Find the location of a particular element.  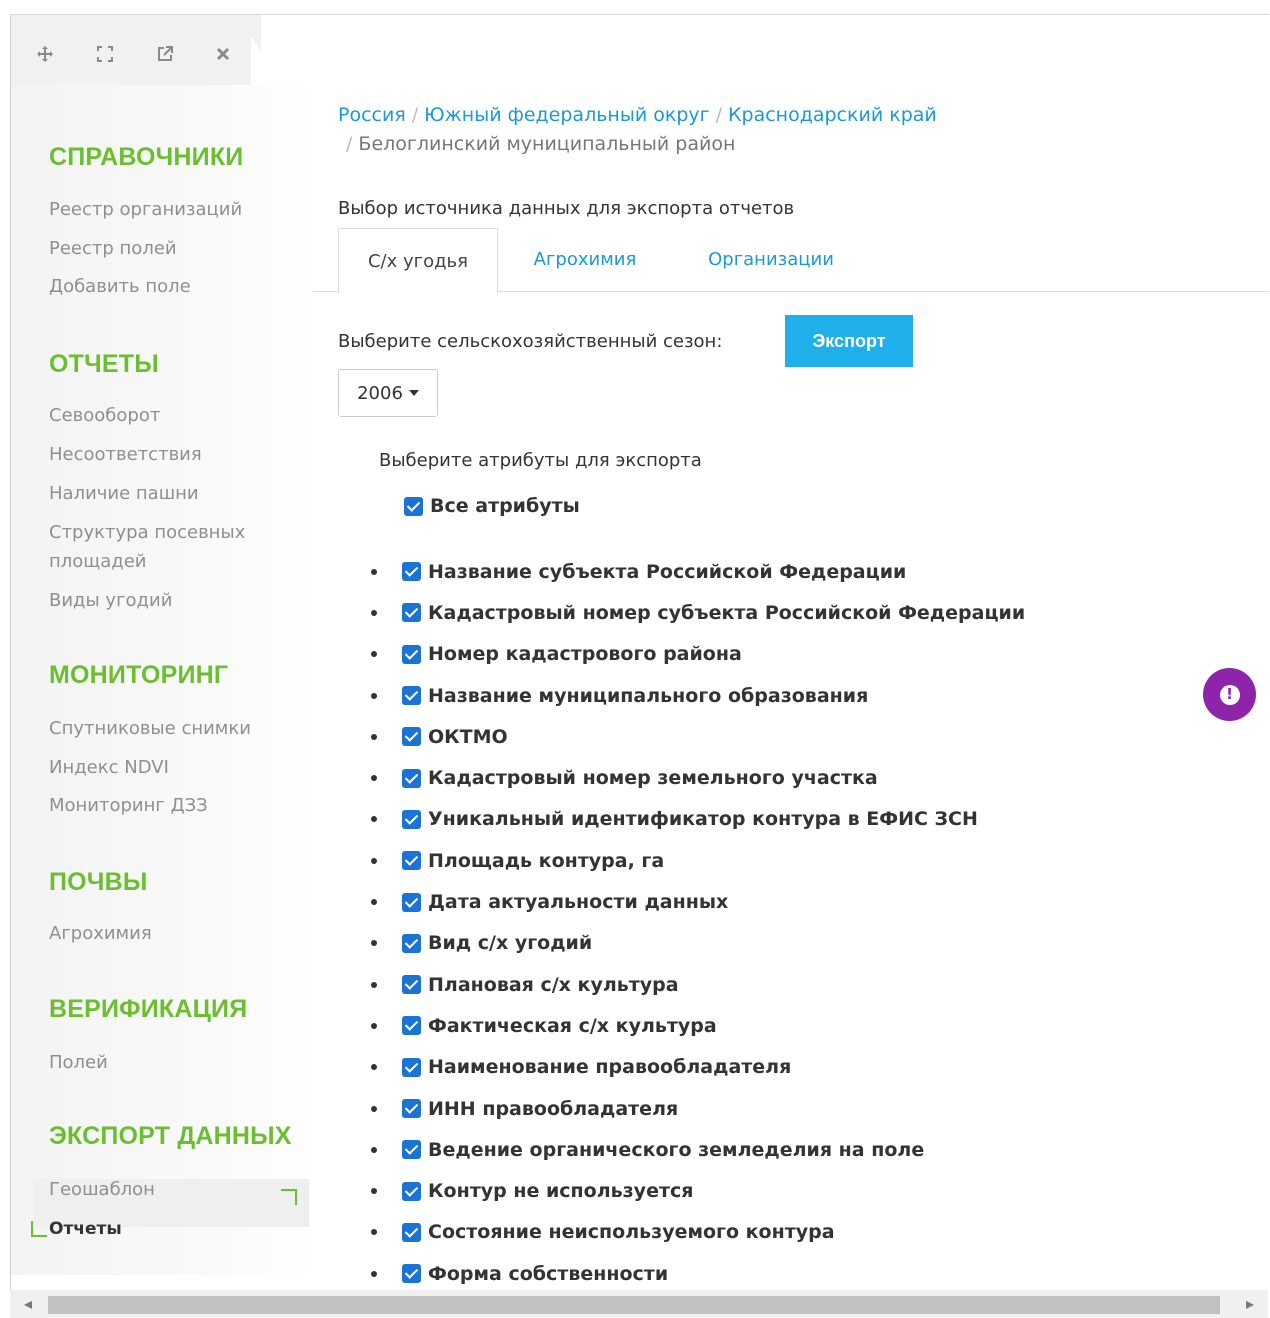

sidebar-item-mismatches: Несоответствия is located at coordinates (125, 454).